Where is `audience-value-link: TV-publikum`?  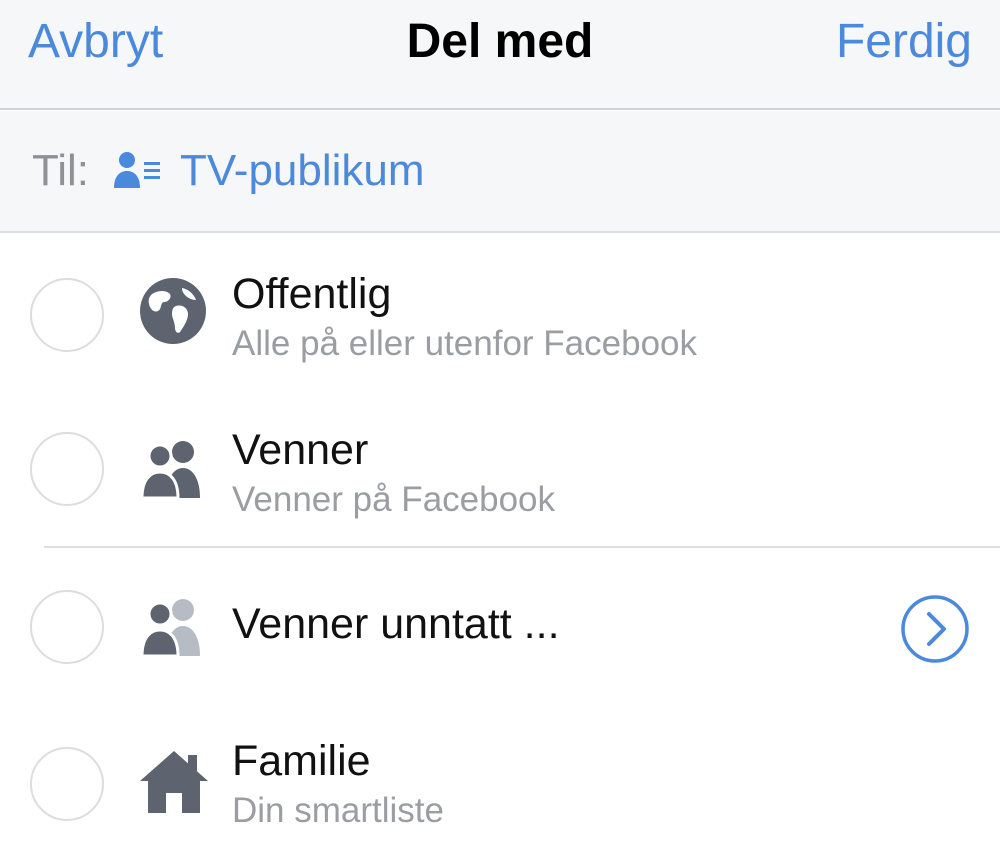 audience-value-link: TV-publikum is located at coordinates (302, 171).